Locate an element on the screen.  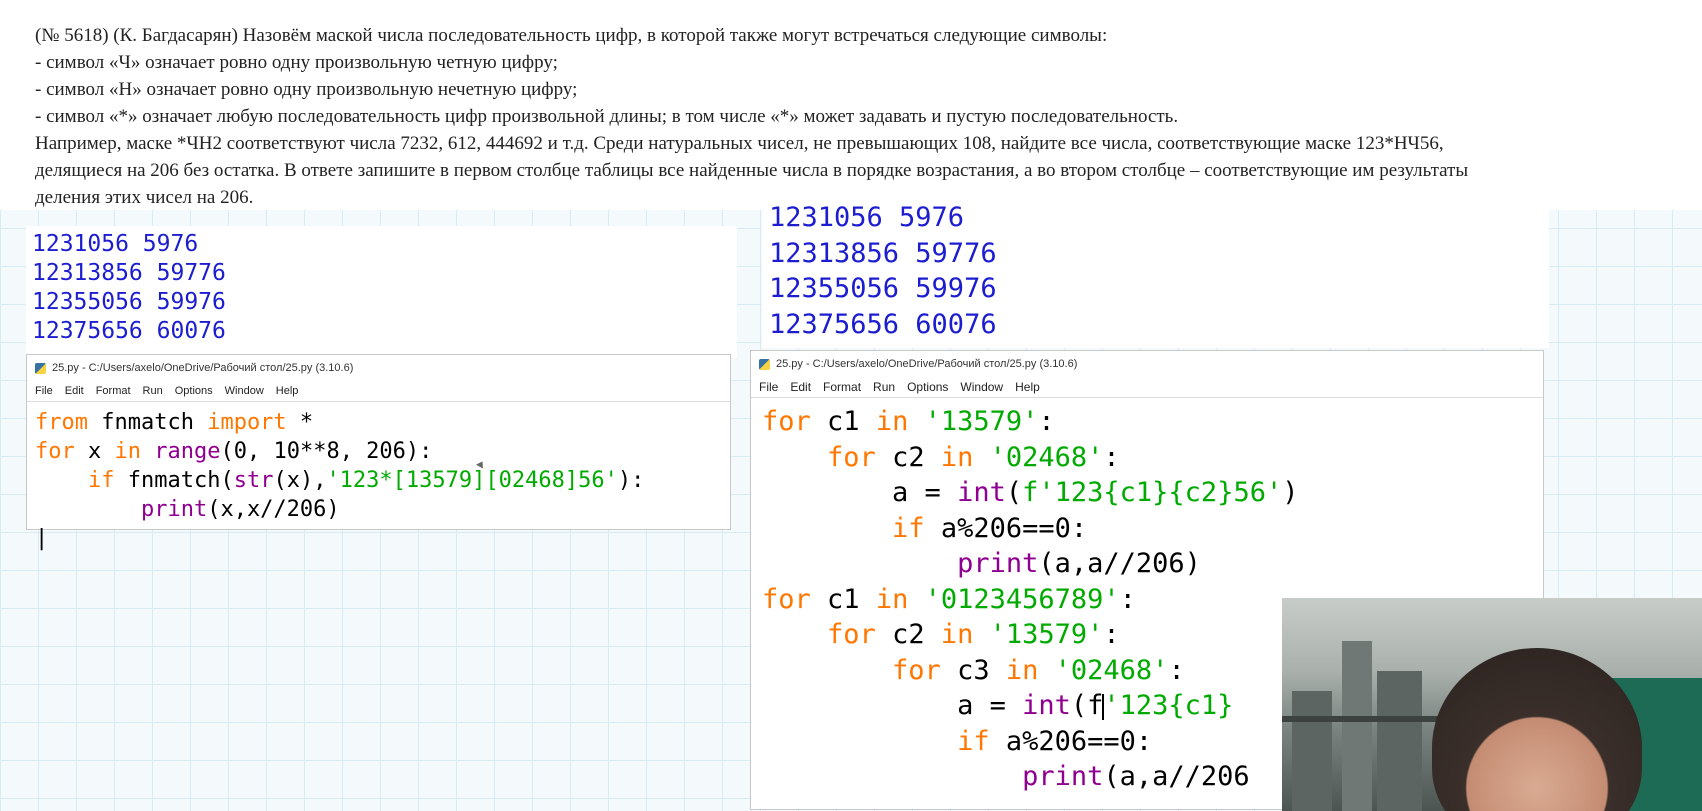
code-token: fnmatch( is located at coordinates (174, 480).